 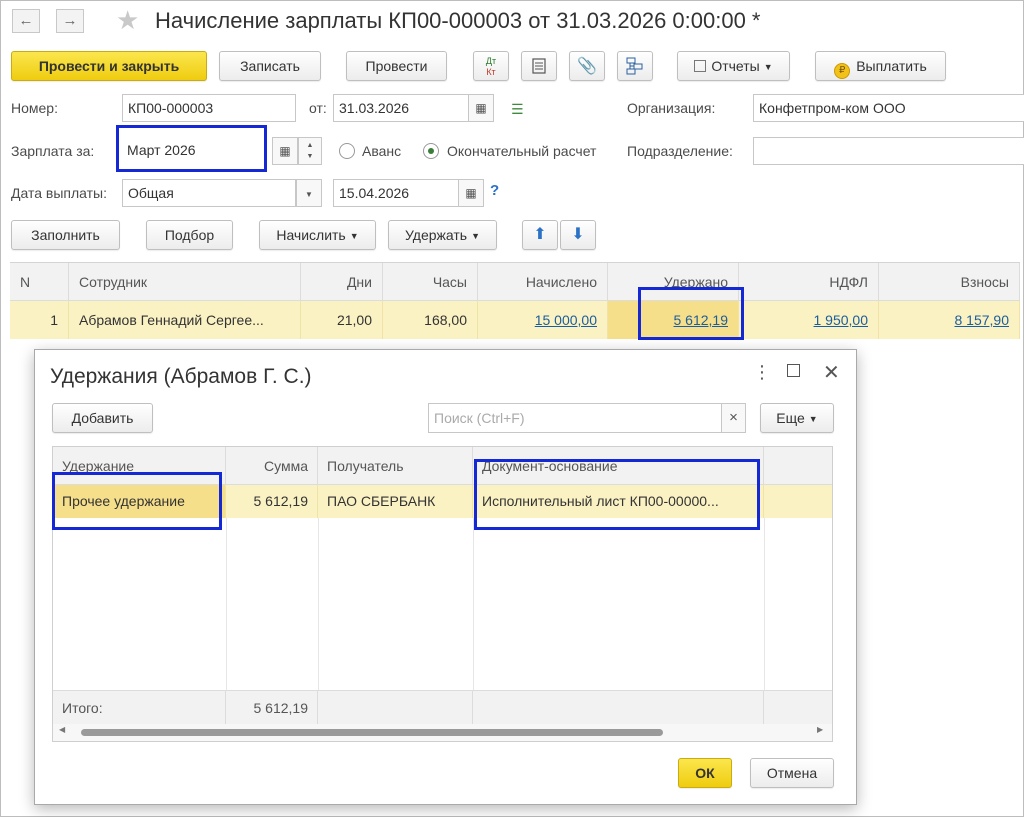 I want to click on list-button, so click(x=539, y=66).